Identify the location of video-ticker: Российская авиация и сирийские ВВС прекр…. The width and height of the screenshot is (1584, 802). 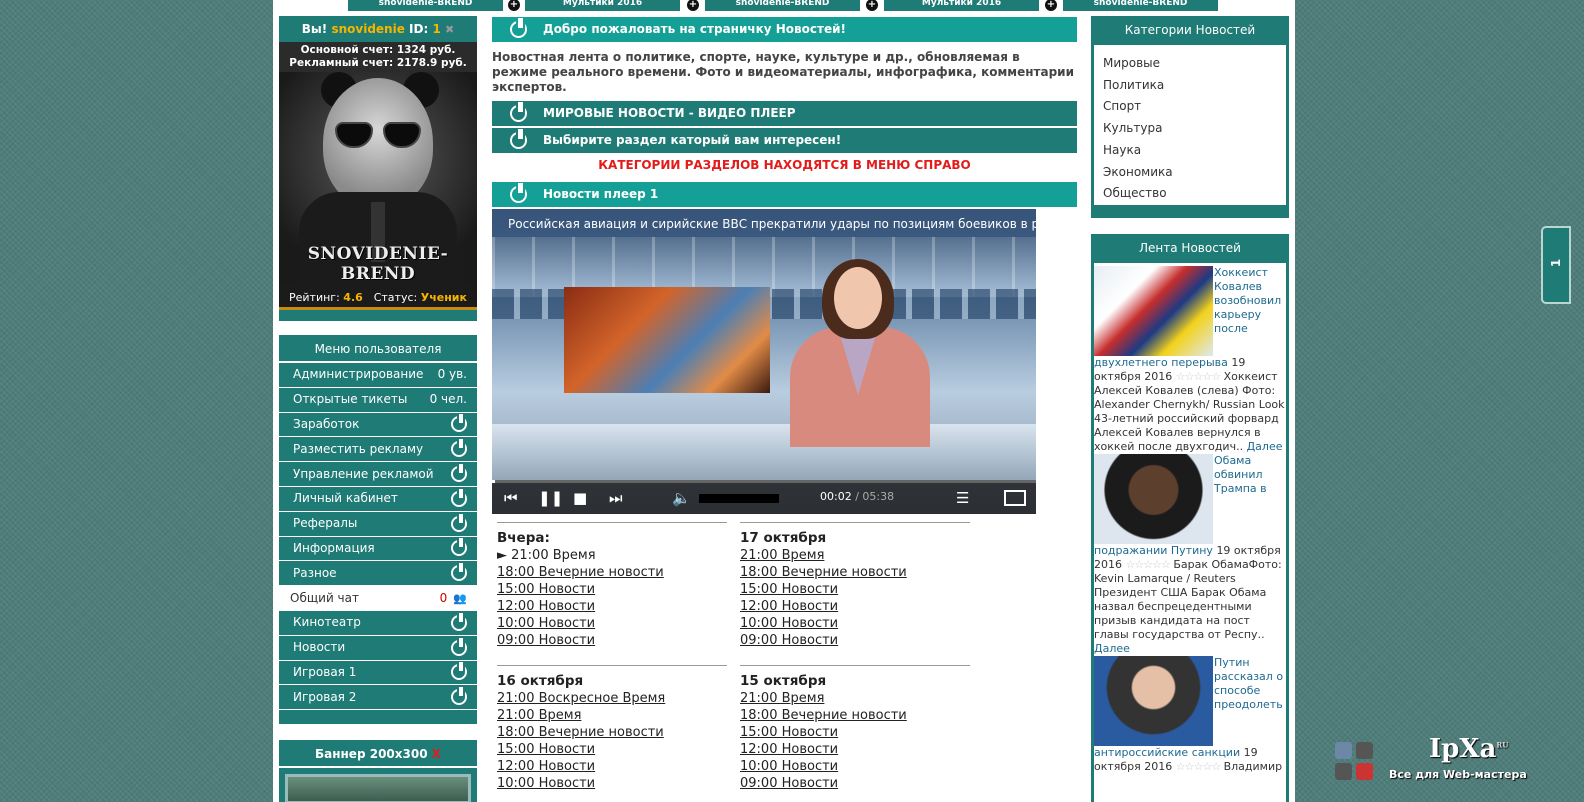
(764, 223).